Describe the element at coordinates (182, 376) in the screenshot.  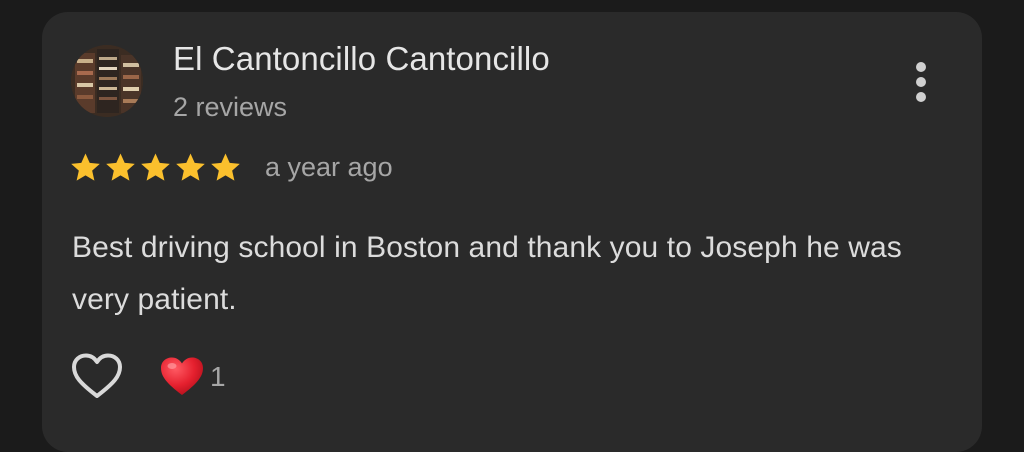
I see `red-heart-emoji` at that location.